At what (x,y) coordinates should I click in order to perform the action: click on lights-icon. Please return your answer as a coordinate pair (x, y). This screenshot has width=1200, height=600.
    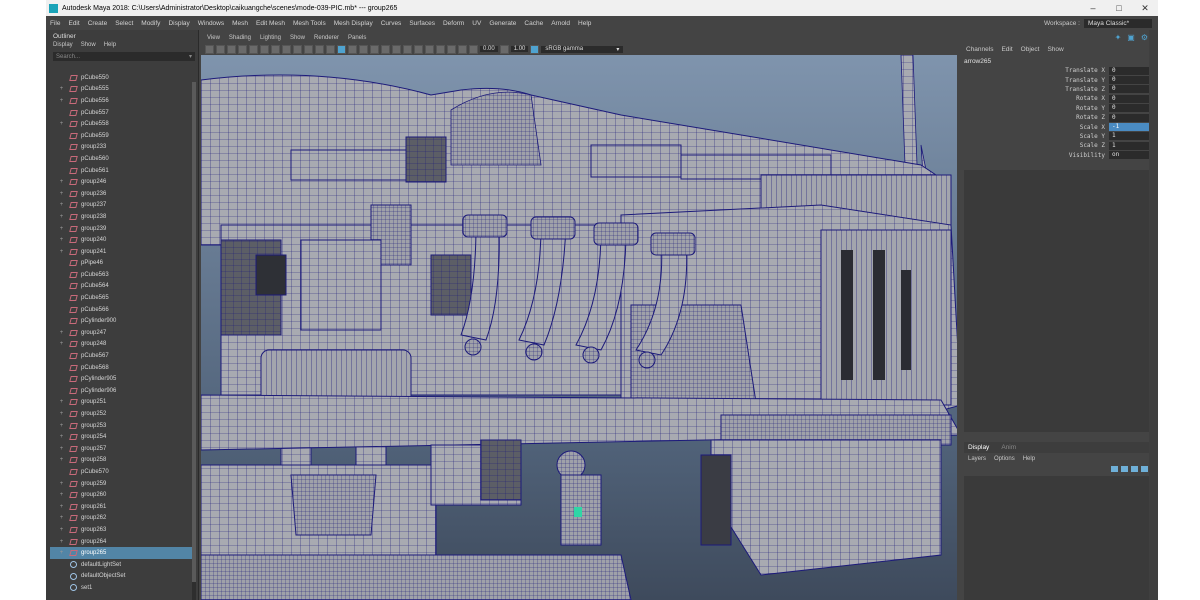
    Looking at the image, I should click on (374, 49).